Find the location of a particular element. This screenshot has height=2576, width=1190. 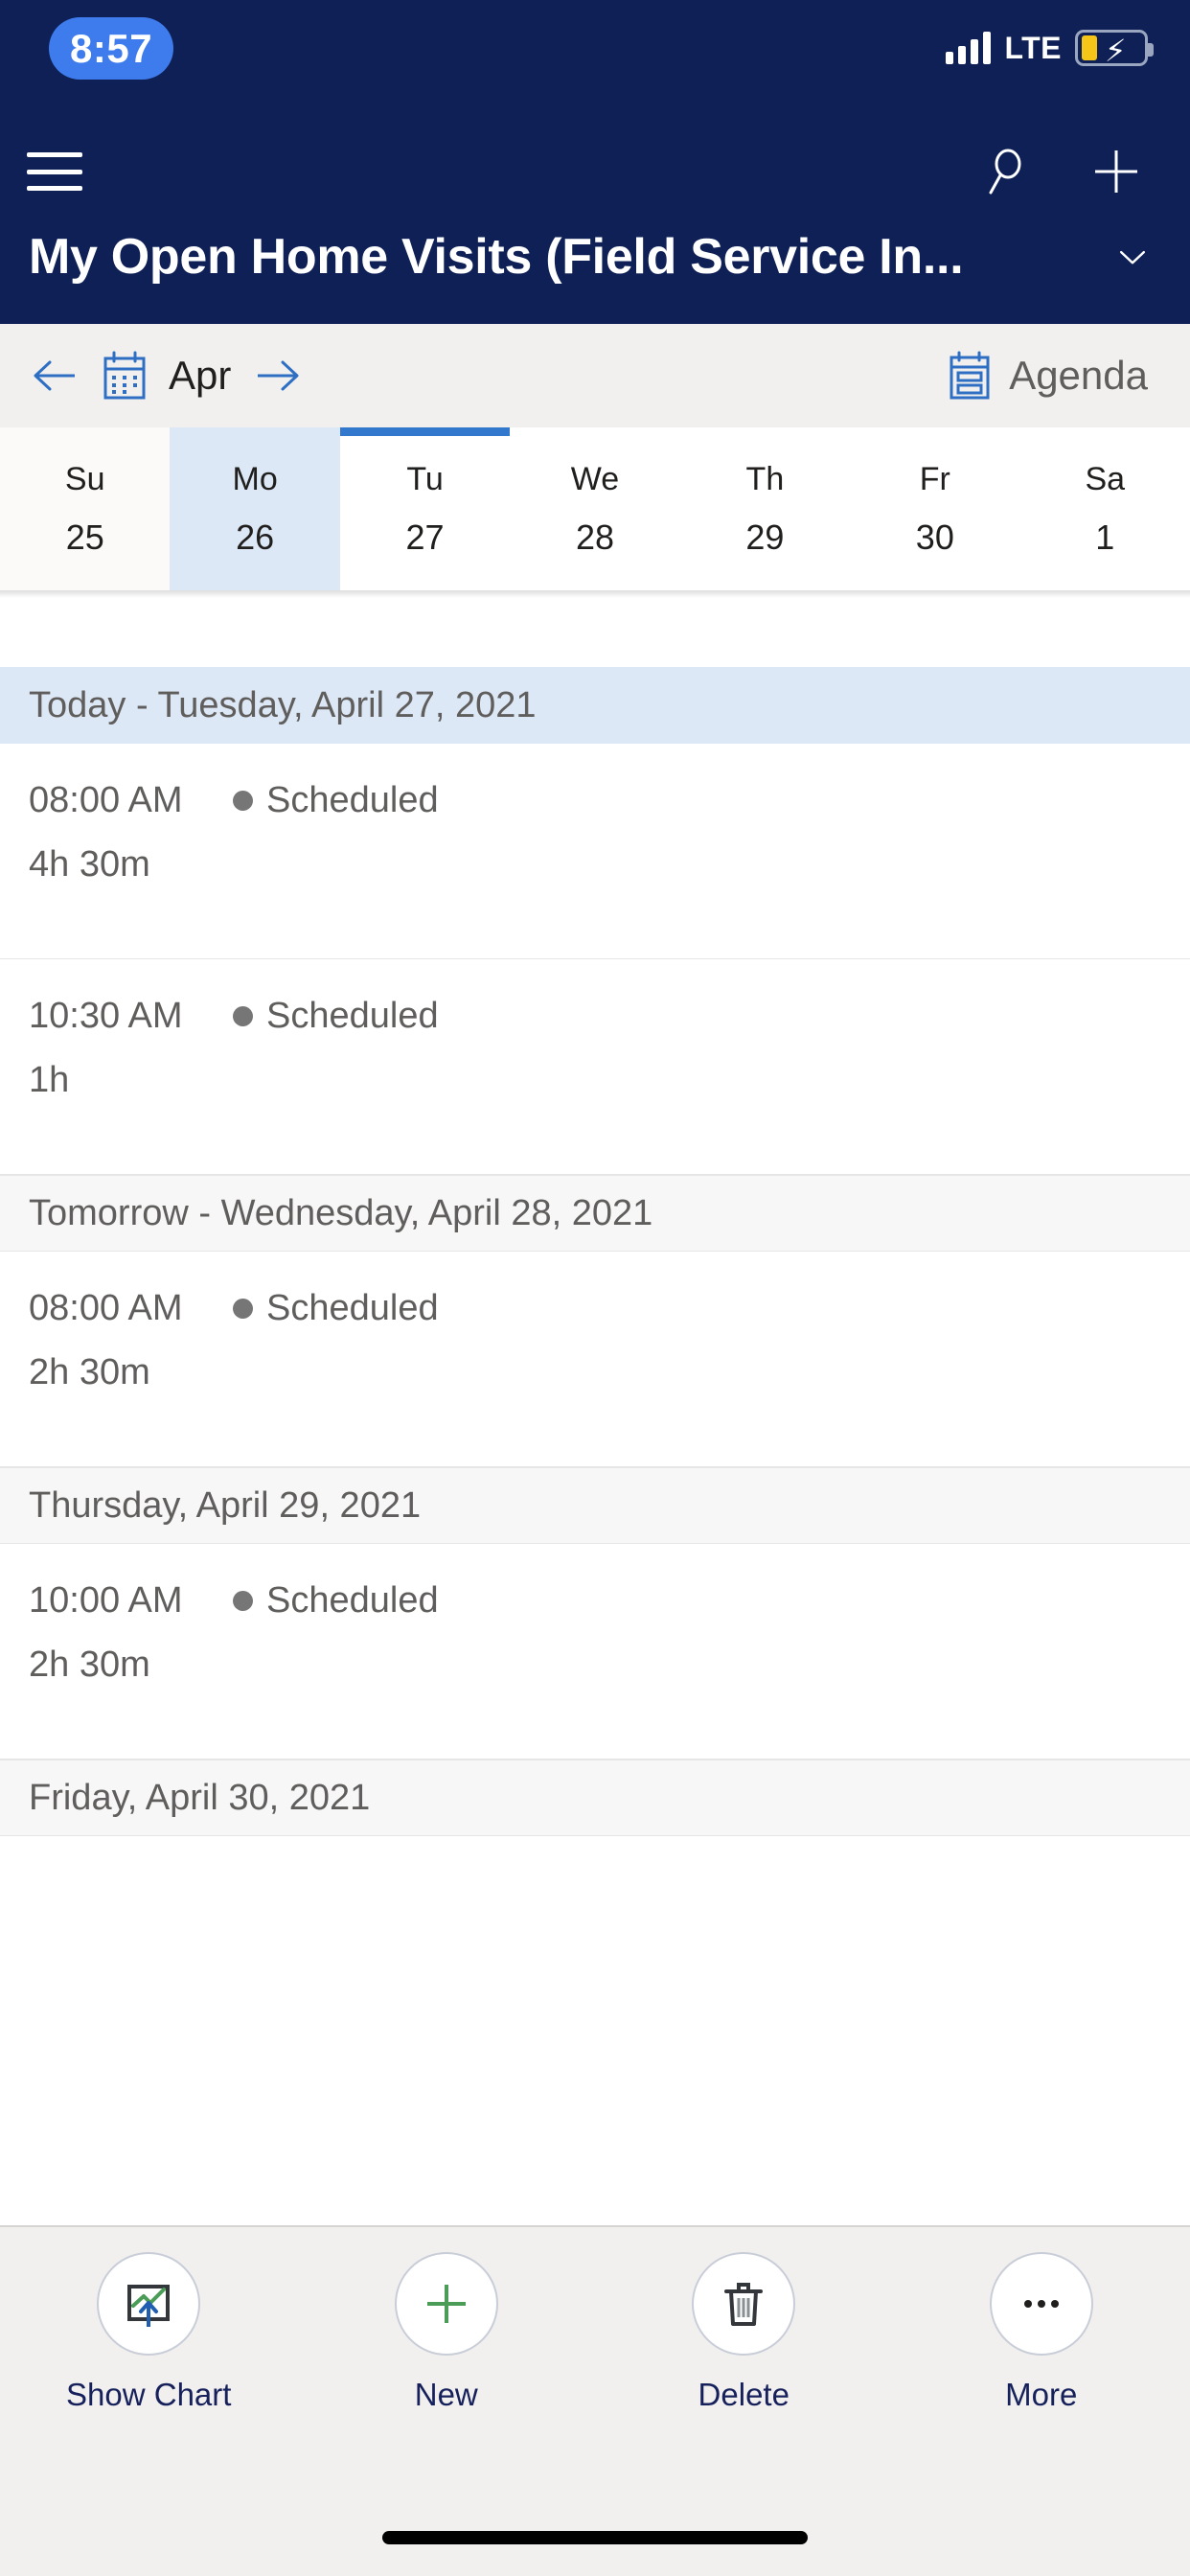

month-label: Apr is located at coordinates (201, 375).